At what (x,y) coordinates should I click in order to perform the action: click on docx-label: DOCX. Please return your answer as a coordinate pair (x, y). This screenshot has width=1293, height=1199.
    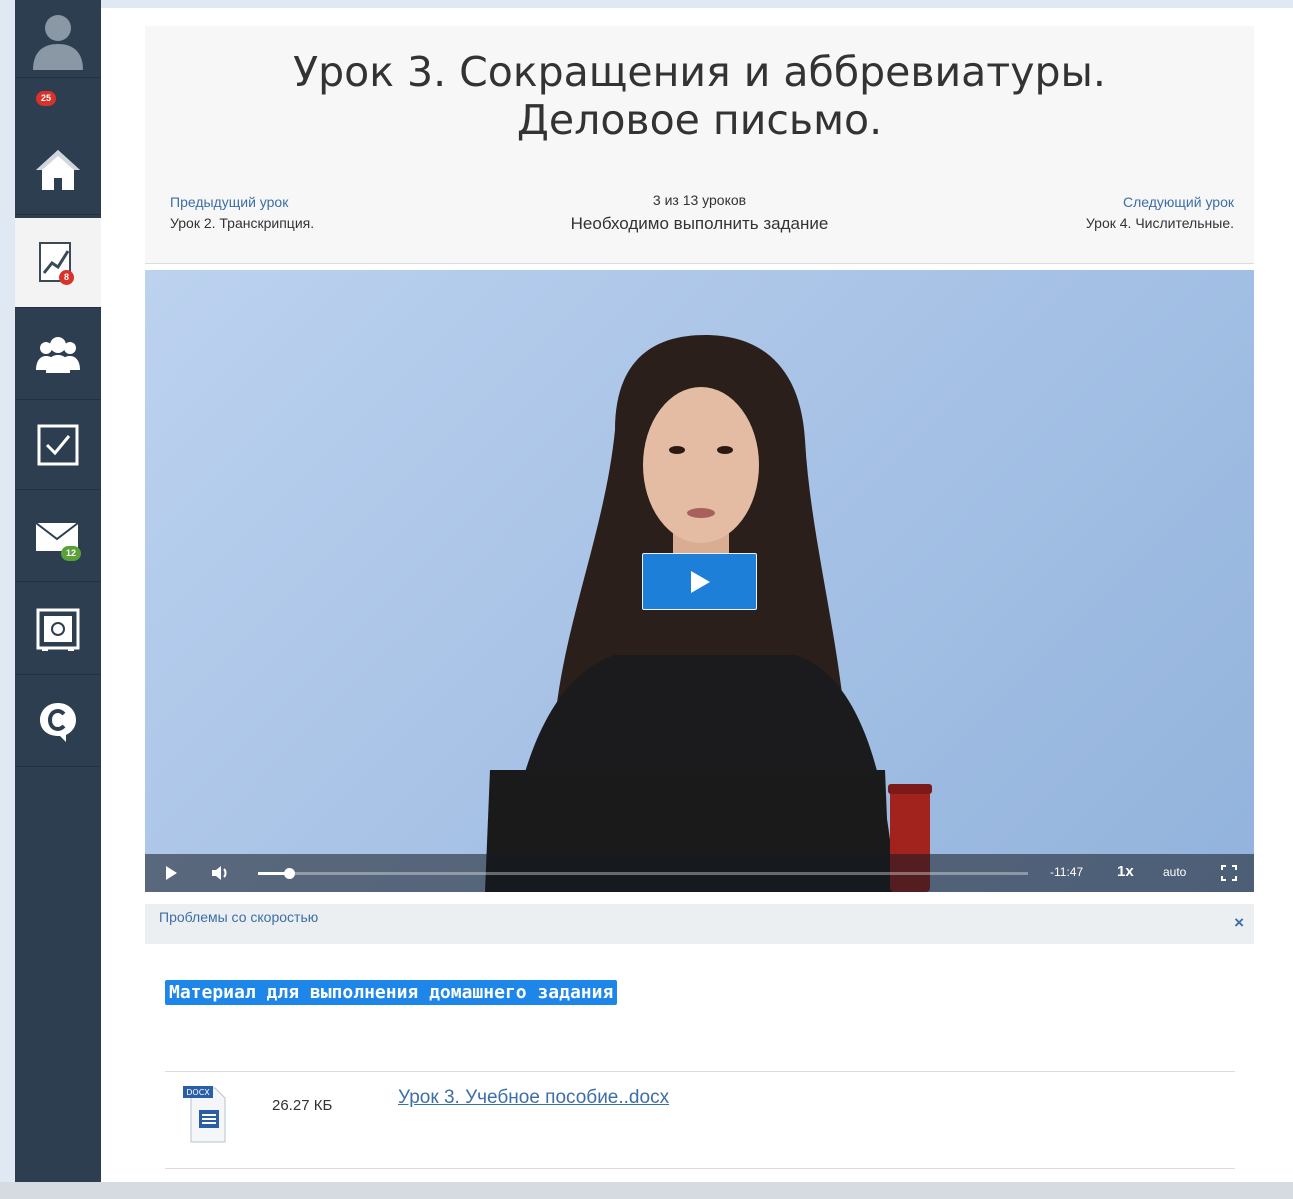
    Looking at the image, I should click on (198, 1092).